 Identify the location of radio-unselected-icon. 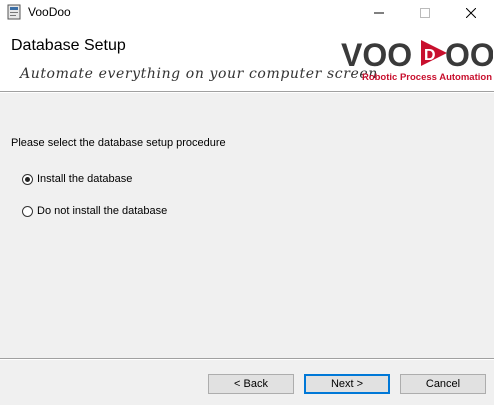
(27, 211).